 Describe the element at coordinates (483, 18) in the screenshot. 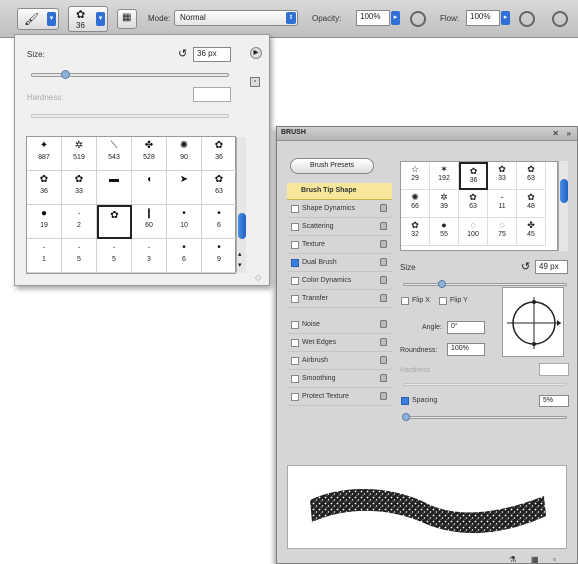

I see `flow-input: 100%` at that location.